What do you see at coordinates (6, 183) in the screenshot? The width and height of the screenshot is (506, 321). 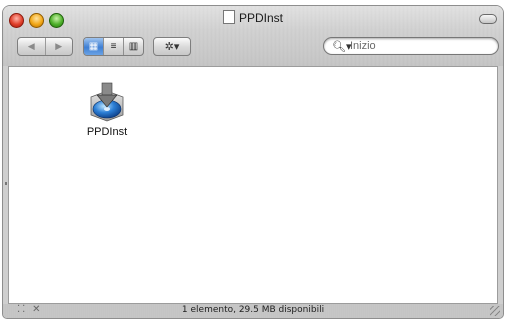 I see `left-edge-mark` at bounding box center [6, 183].